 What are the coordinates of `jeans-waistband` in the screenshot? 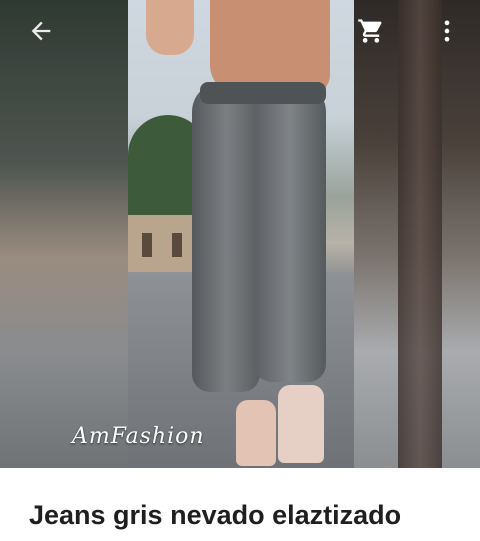 It's located at (263, 93).